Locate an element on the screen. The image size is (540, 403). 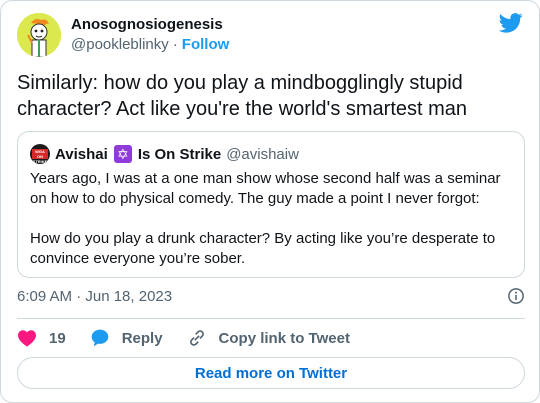
tweet-actions: 19 Reply Copy link to Tweet is located at coordinates (195, 338).